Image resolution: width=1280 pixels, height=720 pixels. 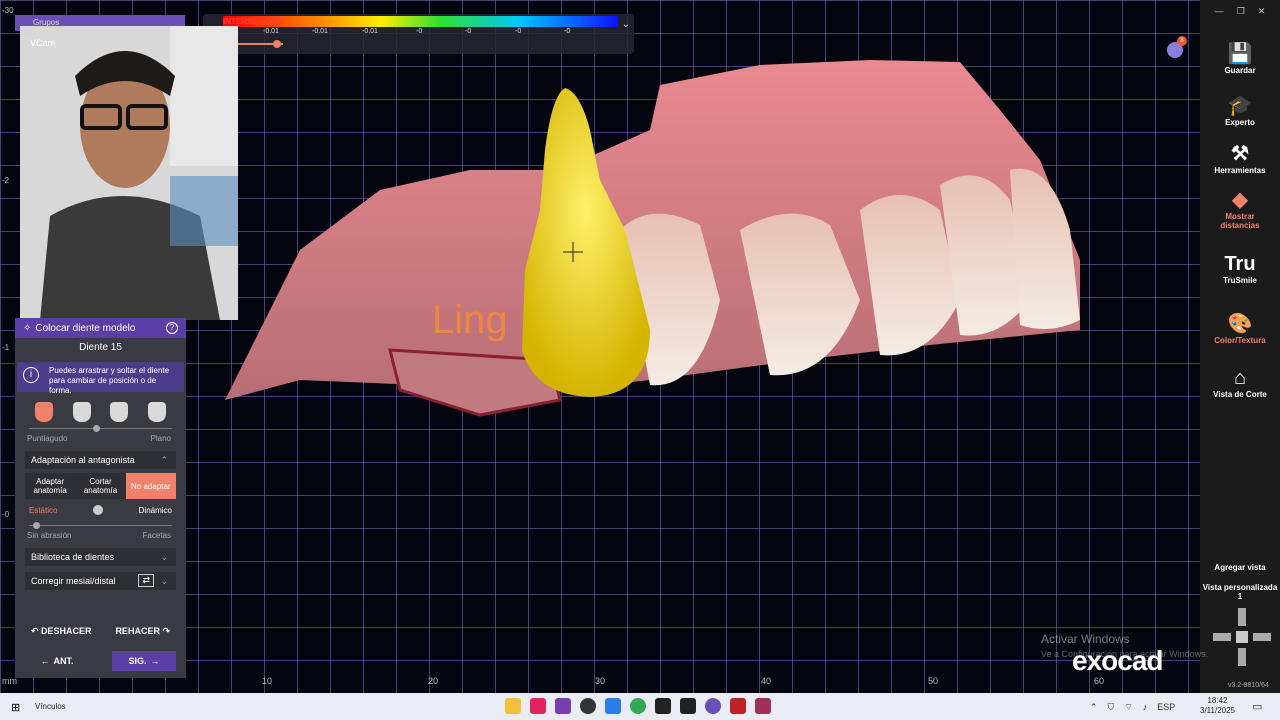 I want to click on navigation-cube-icon, so click(x=1242, y=637).